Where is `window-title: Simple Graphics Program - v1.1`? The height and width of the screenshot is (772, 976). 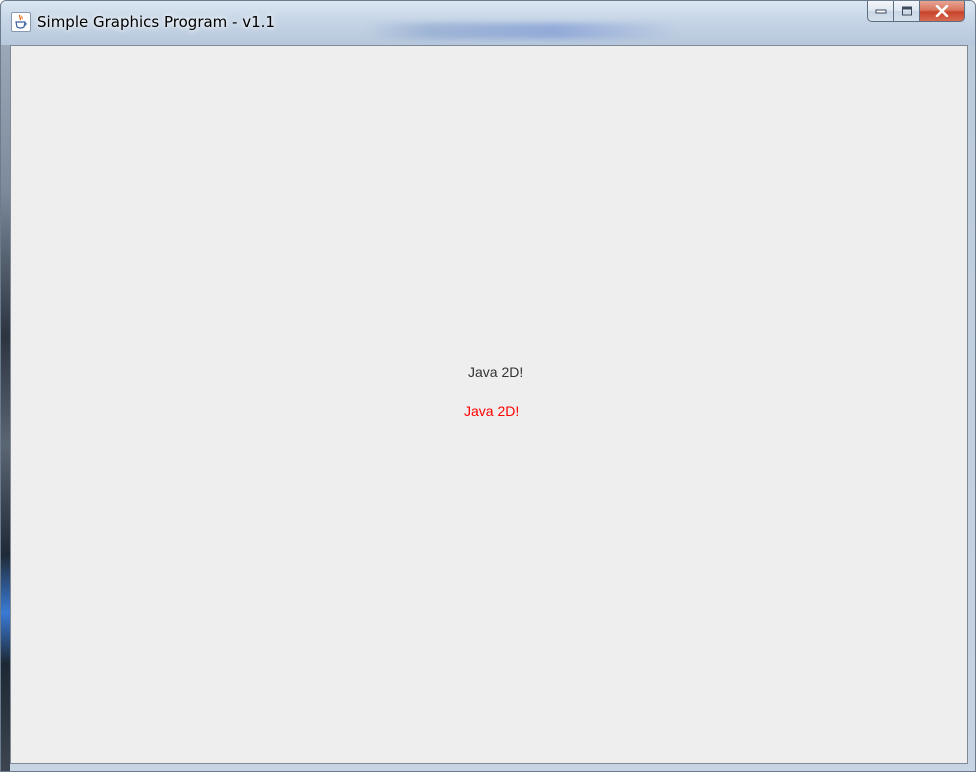
window-title: Simple Graphics Program - v1.1 is located at coordinates (156, 22).